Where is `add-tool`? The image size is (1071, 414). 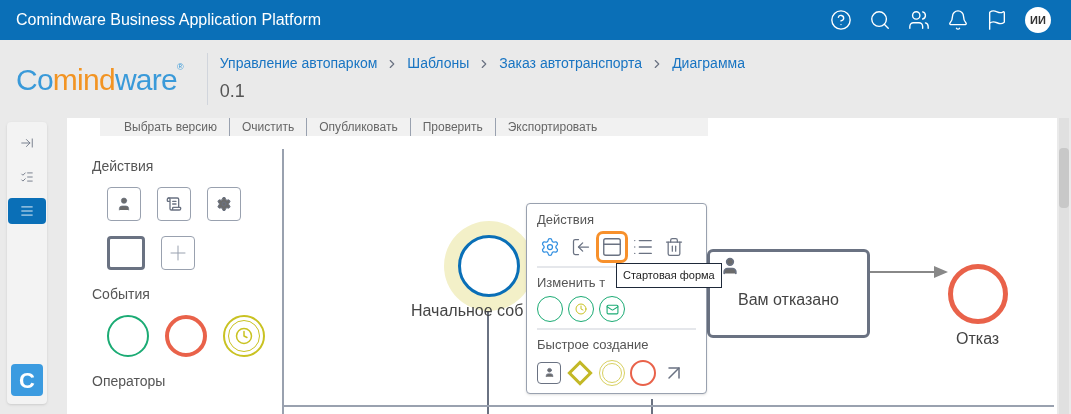 add-tool is located at coordinates (178, 253).